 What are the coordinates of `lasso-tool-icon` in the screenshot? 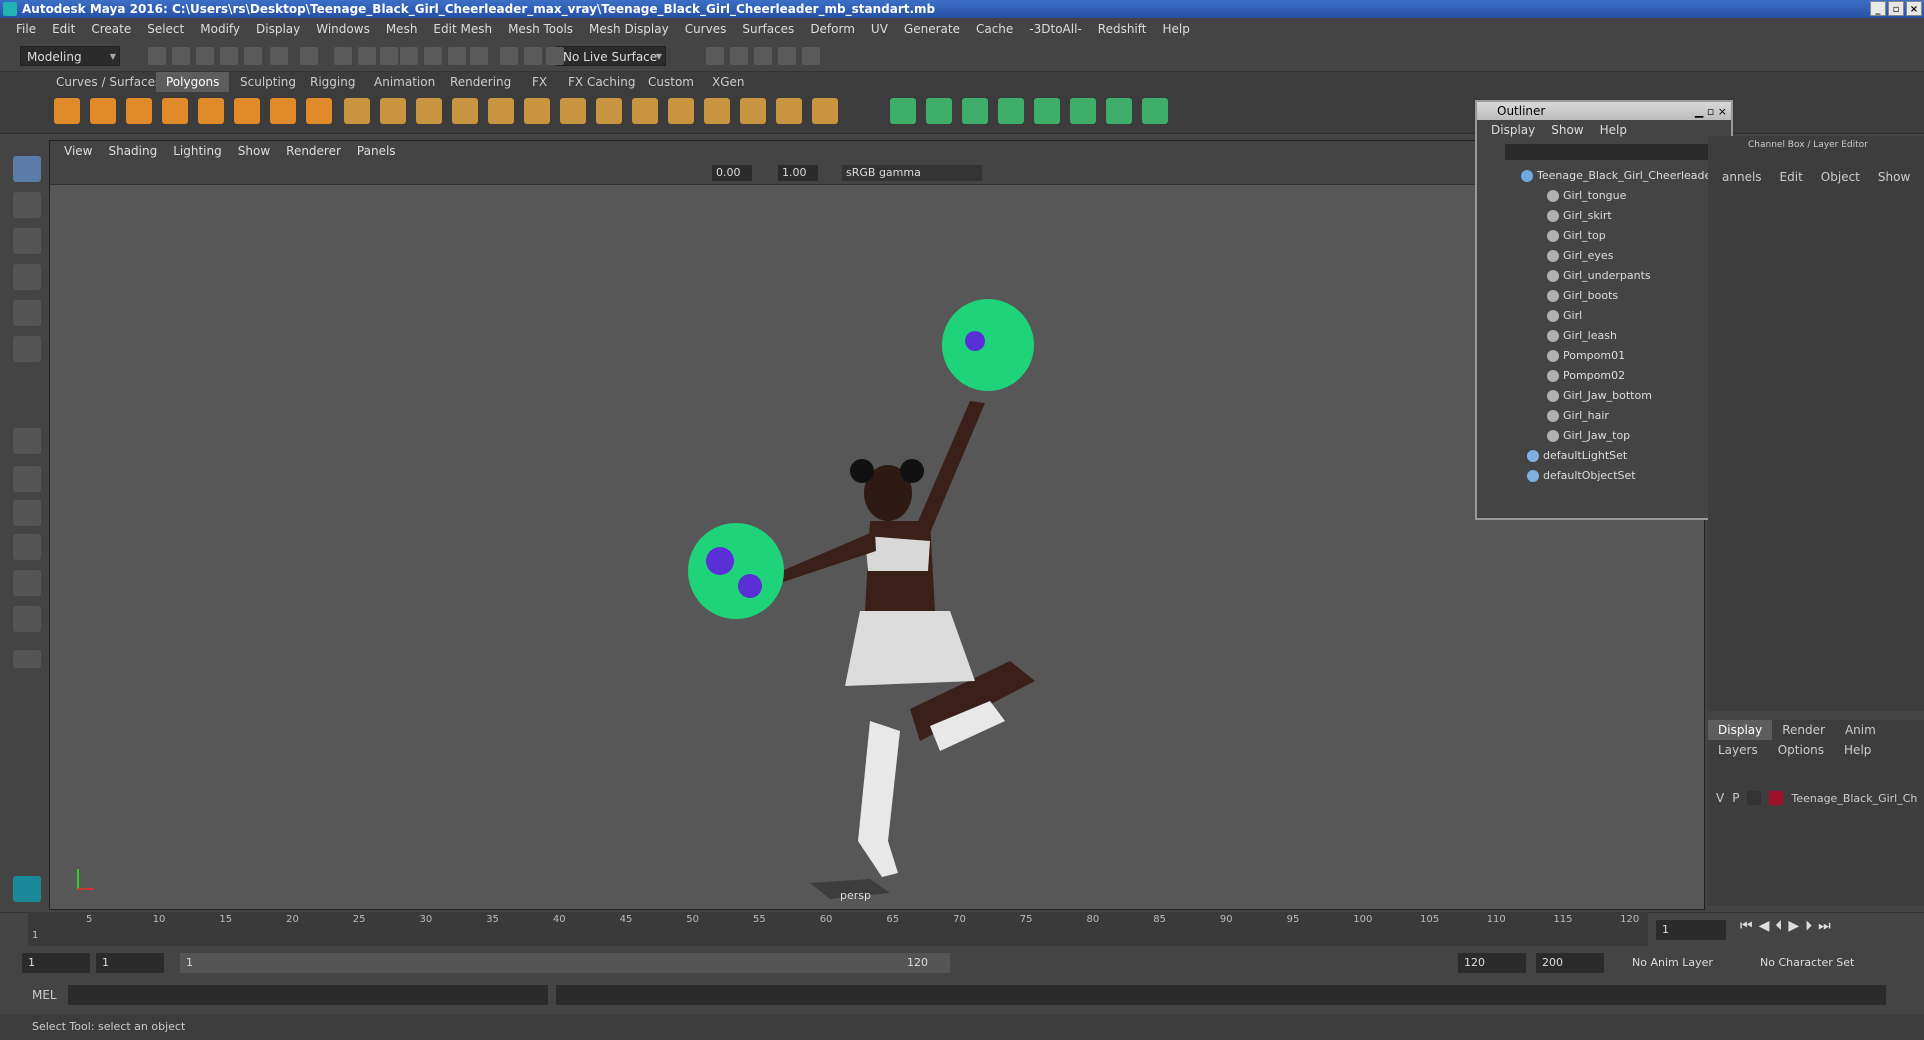 It's located at (27, 205).